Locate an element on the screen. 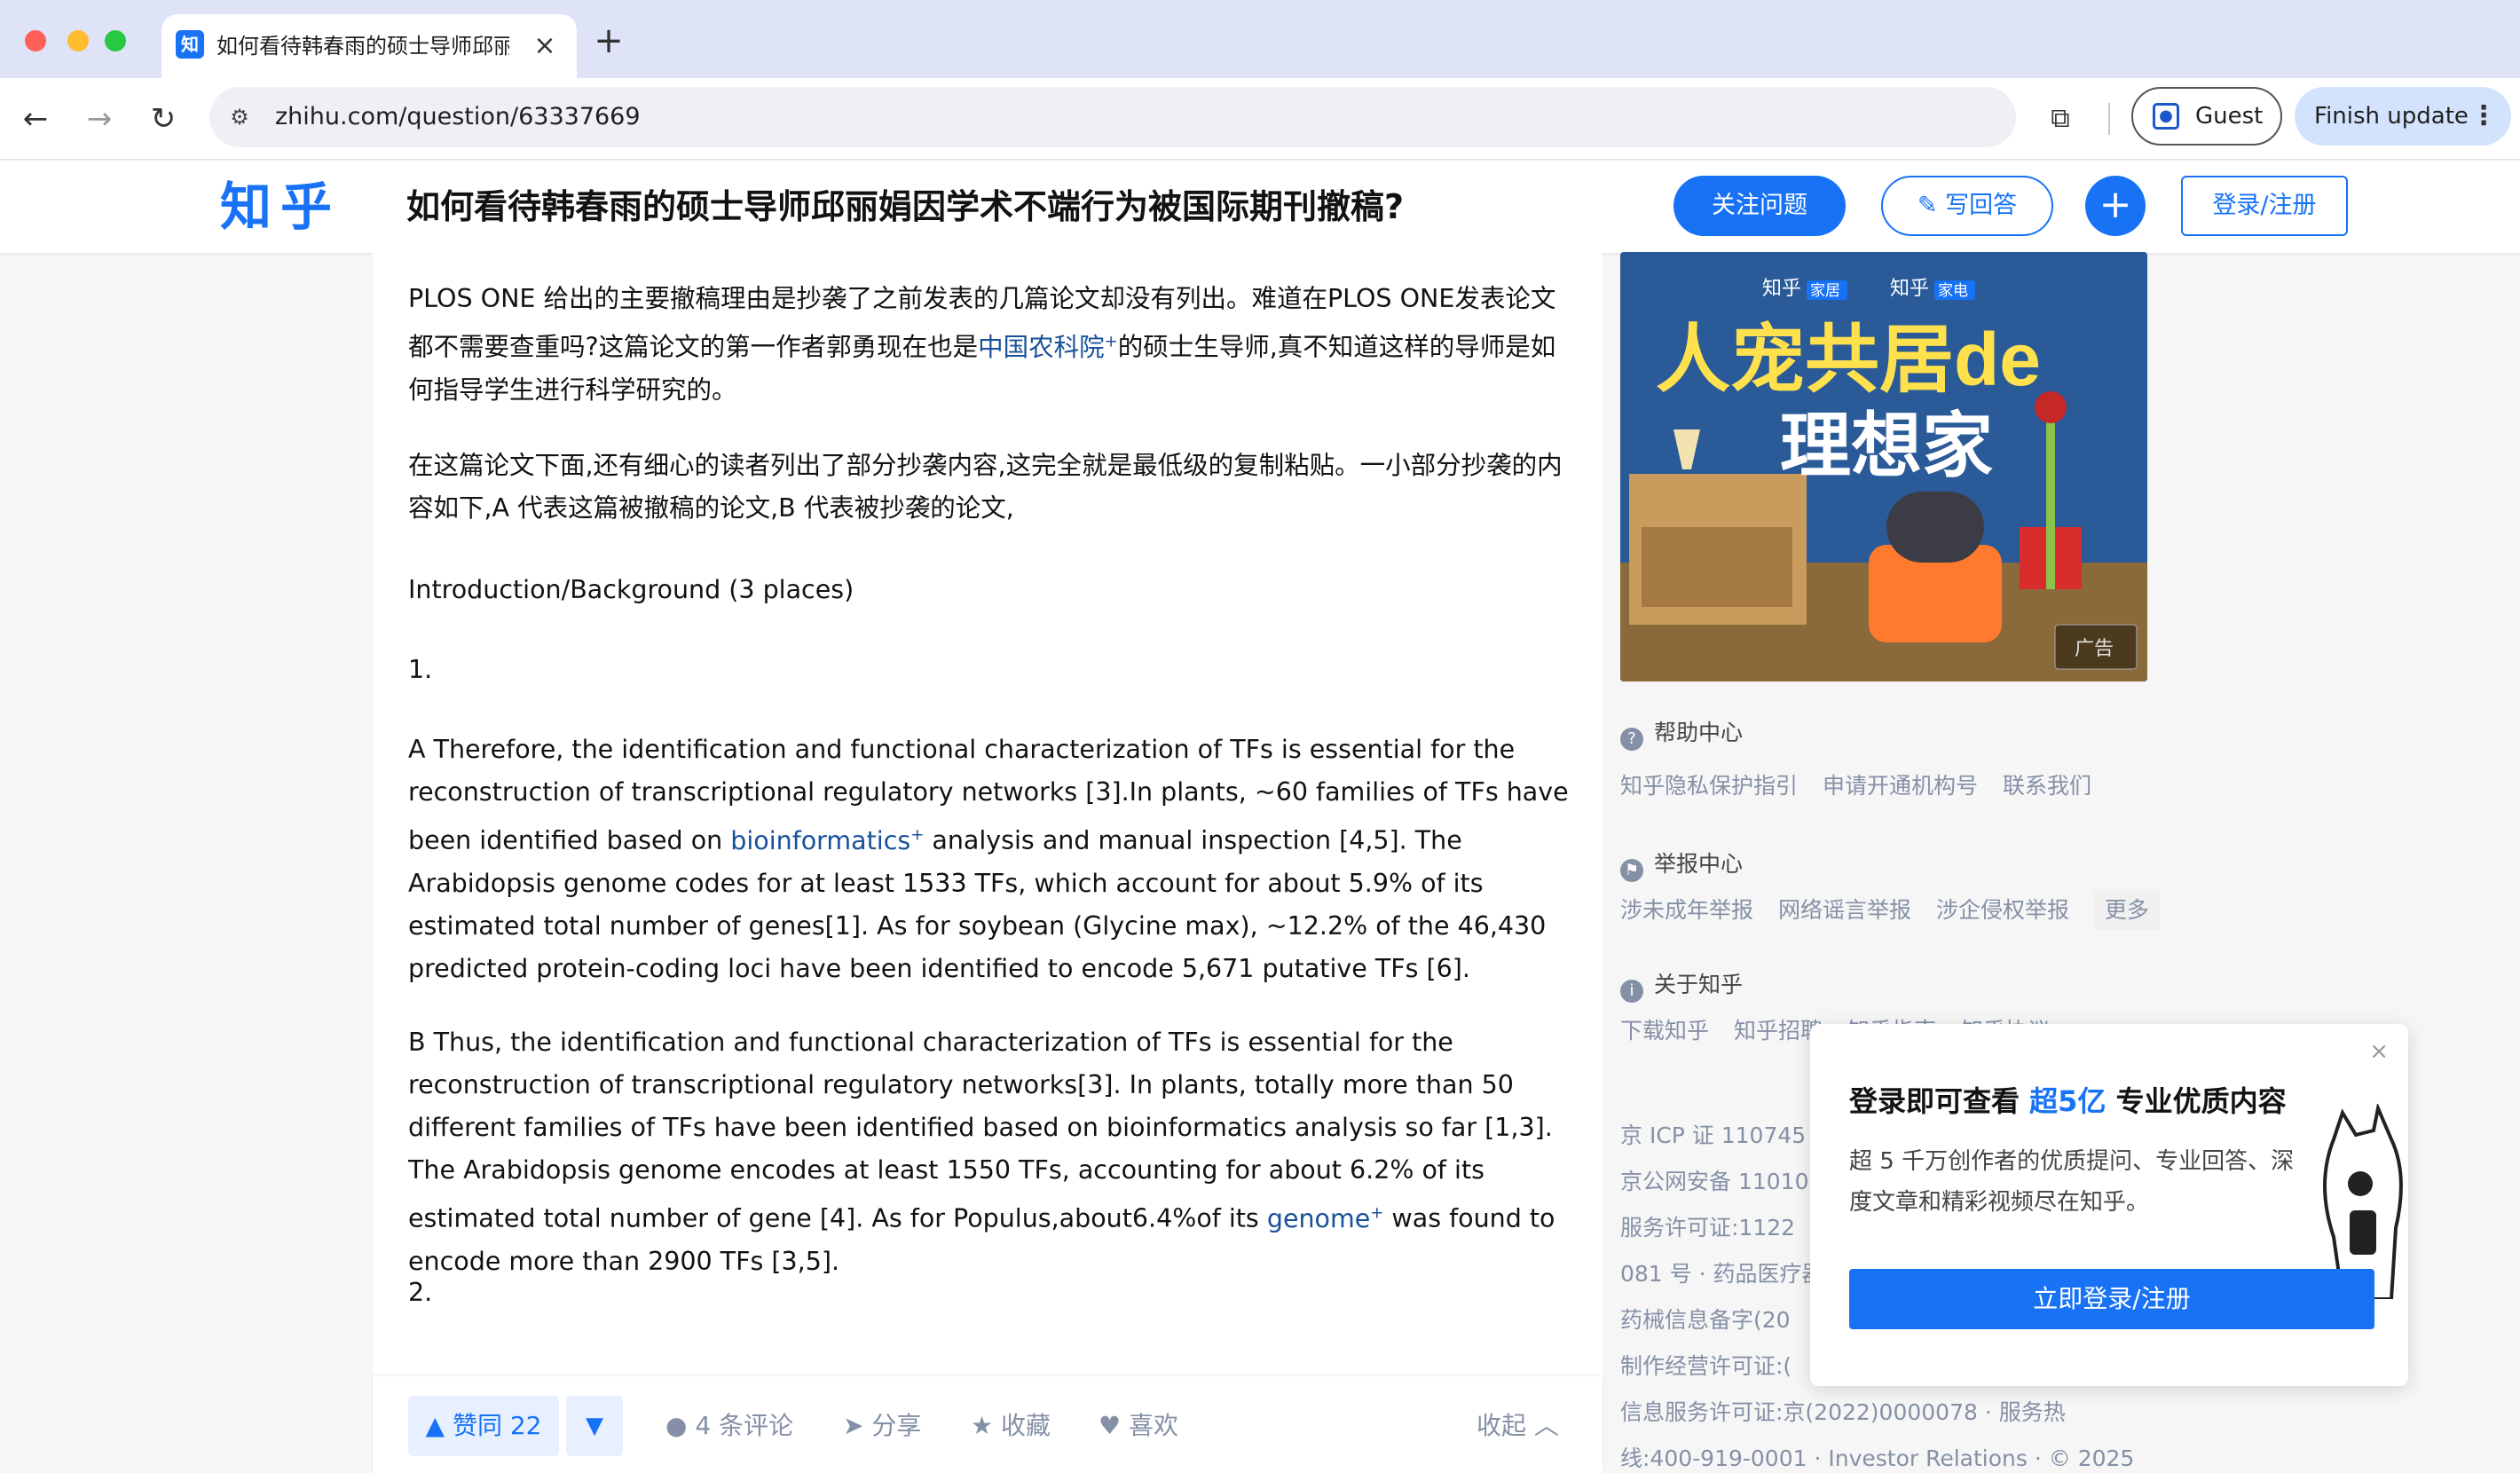  ad-brand-tag: 家居 is located at coordinates (1825, 291).